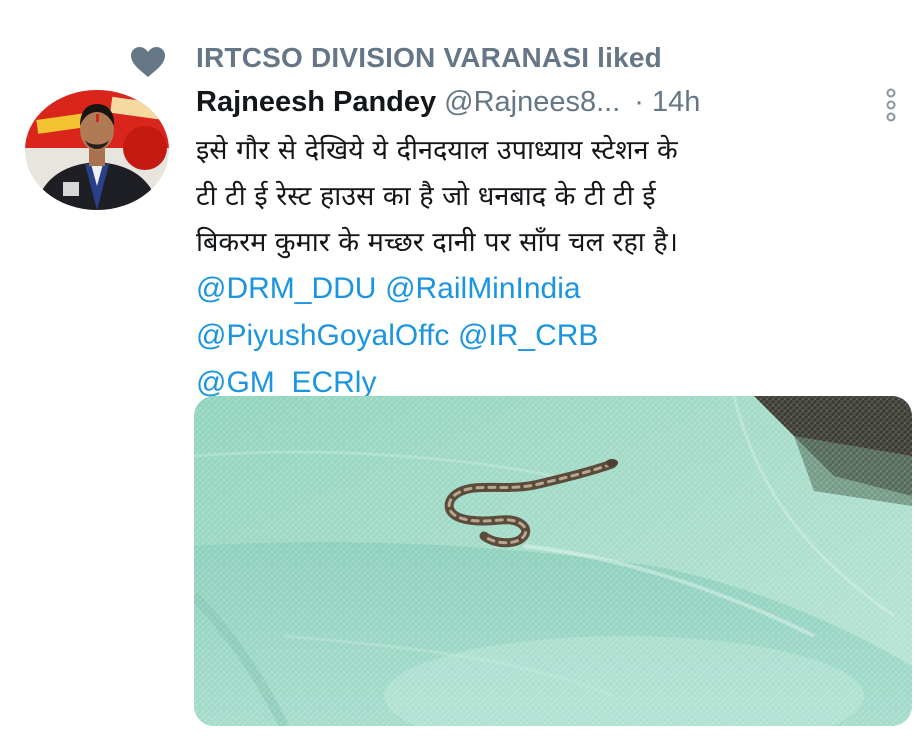 This screenshot has width=915, height=736. Describe the element at coordinates (483, 288) in the screenshot. I see `mention-link: @RailMinIndia` at that location.